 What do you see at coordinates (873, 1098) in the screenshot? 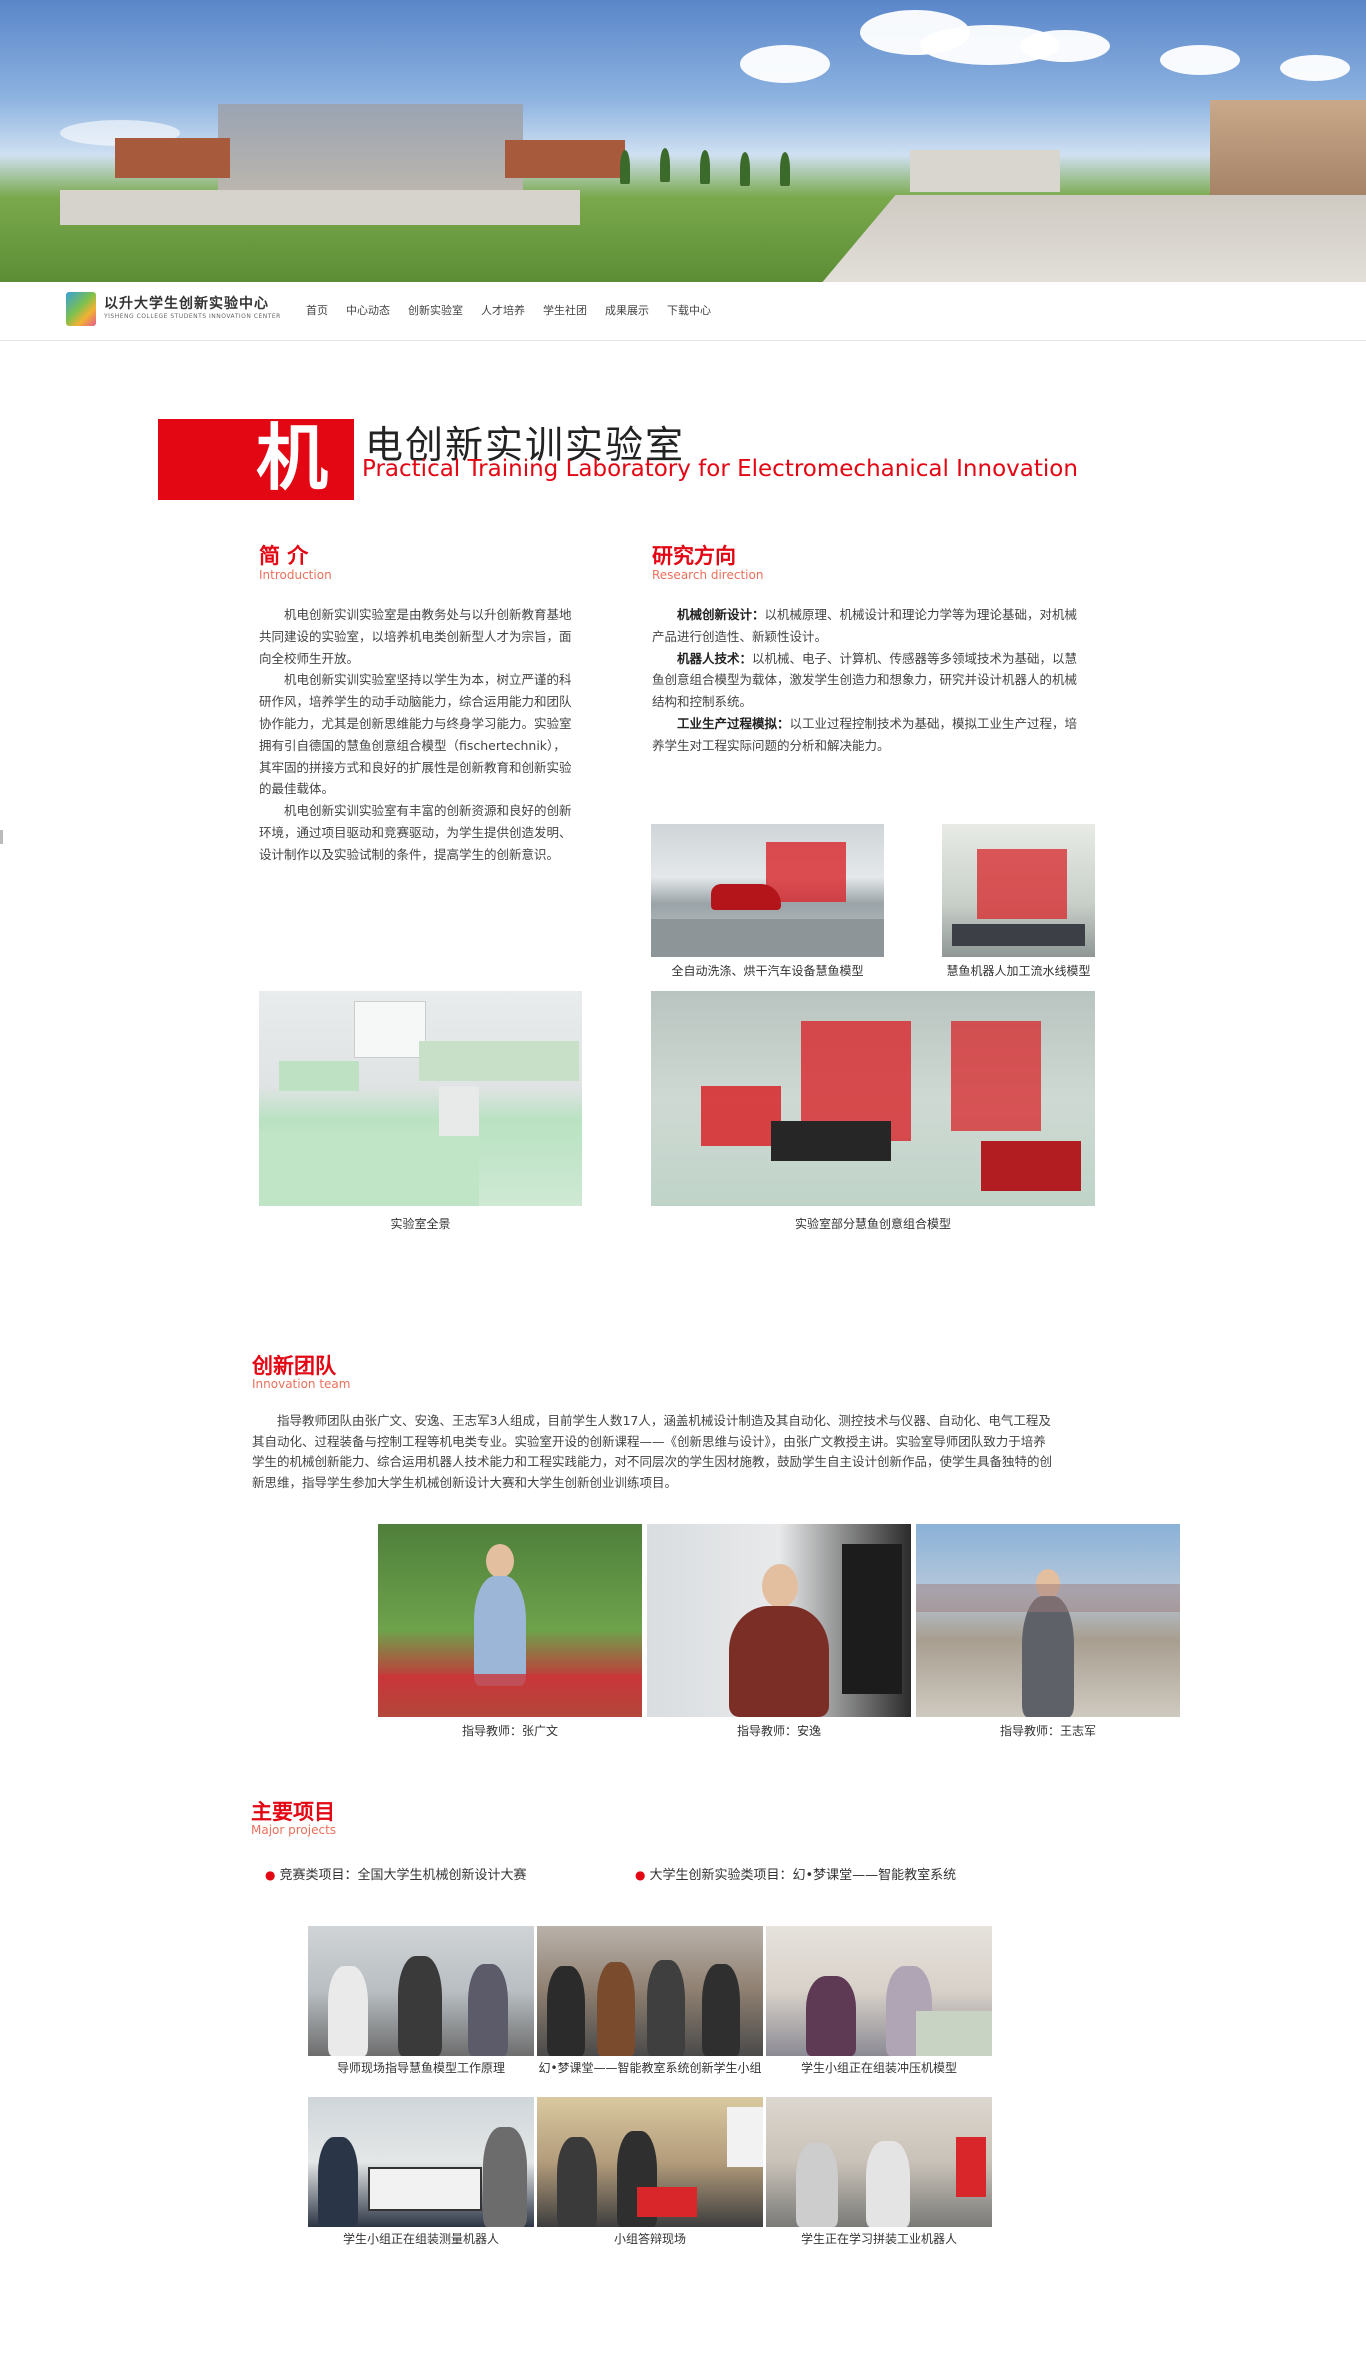
I see `photo-fischertechnik-models` at bounding box center [873, 1098].